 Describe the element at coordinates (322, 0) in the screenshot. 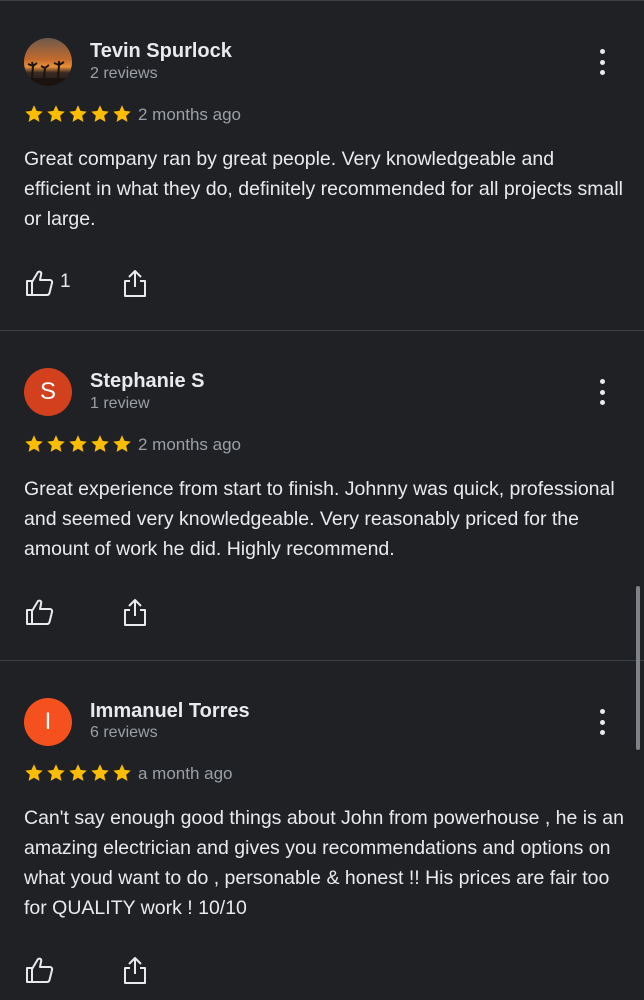

I see `top-divider` at that location.